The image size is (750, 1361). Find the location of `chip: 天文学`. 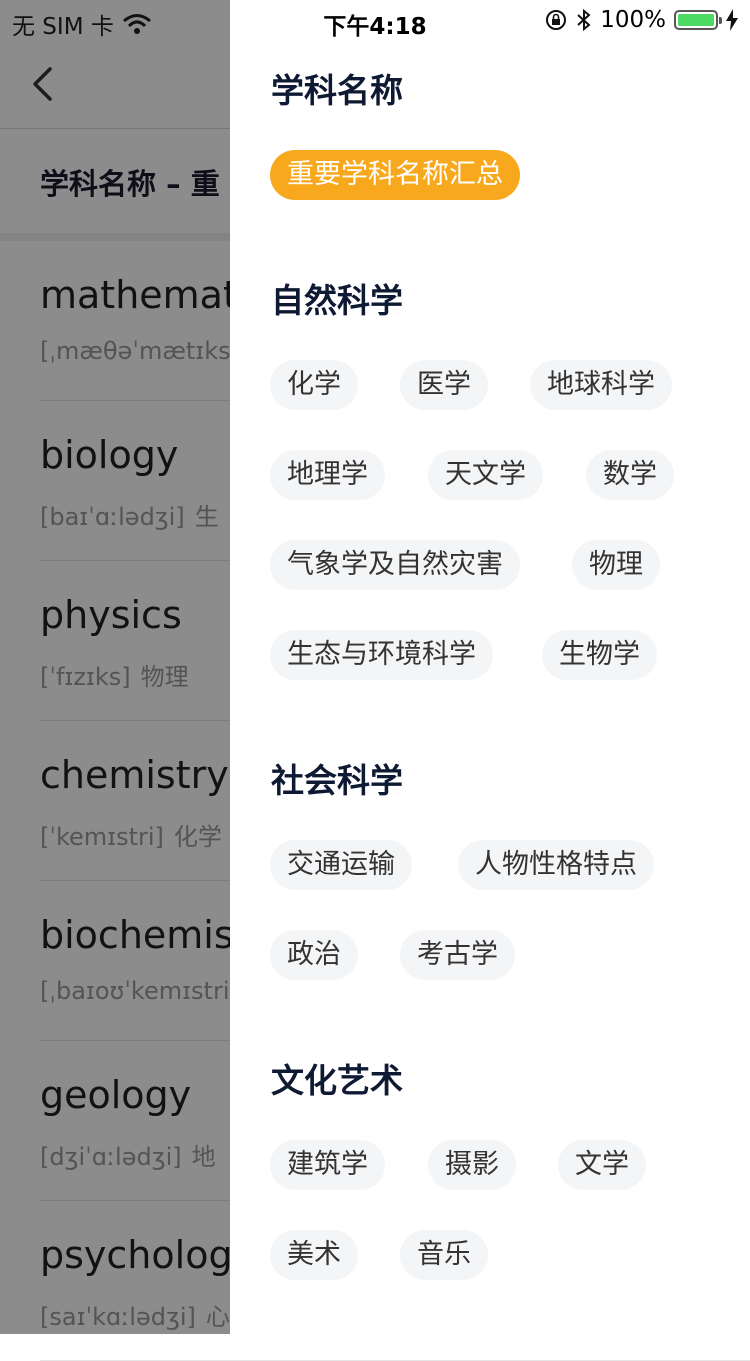

chip: 天文学 is located at coordinates (485, 475).